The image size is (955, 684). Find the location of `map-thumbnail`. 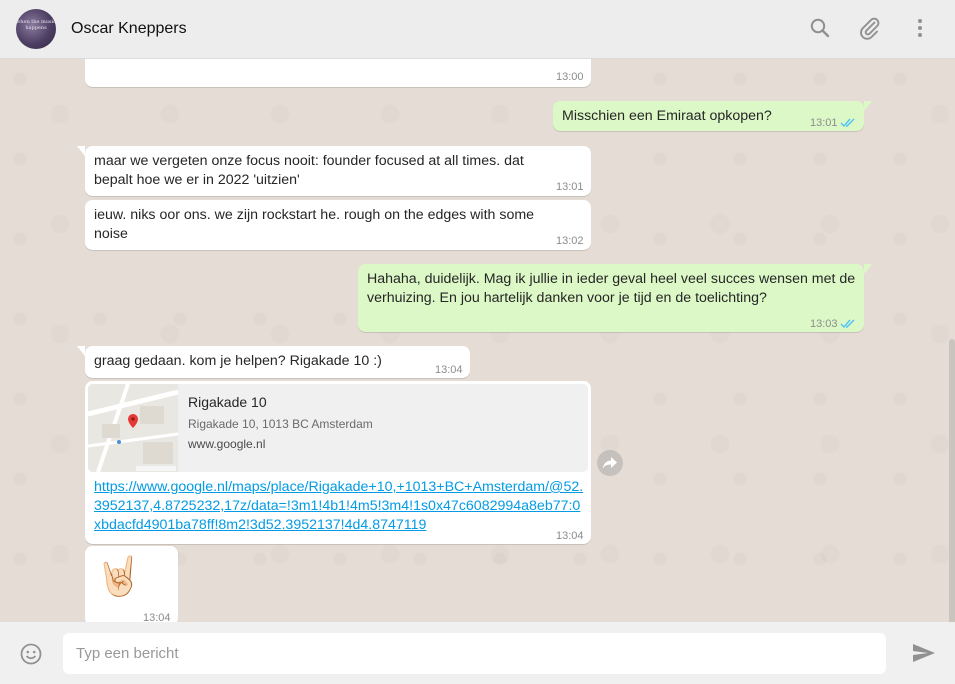

map-thumbnail is located at coordinates (133, 428).